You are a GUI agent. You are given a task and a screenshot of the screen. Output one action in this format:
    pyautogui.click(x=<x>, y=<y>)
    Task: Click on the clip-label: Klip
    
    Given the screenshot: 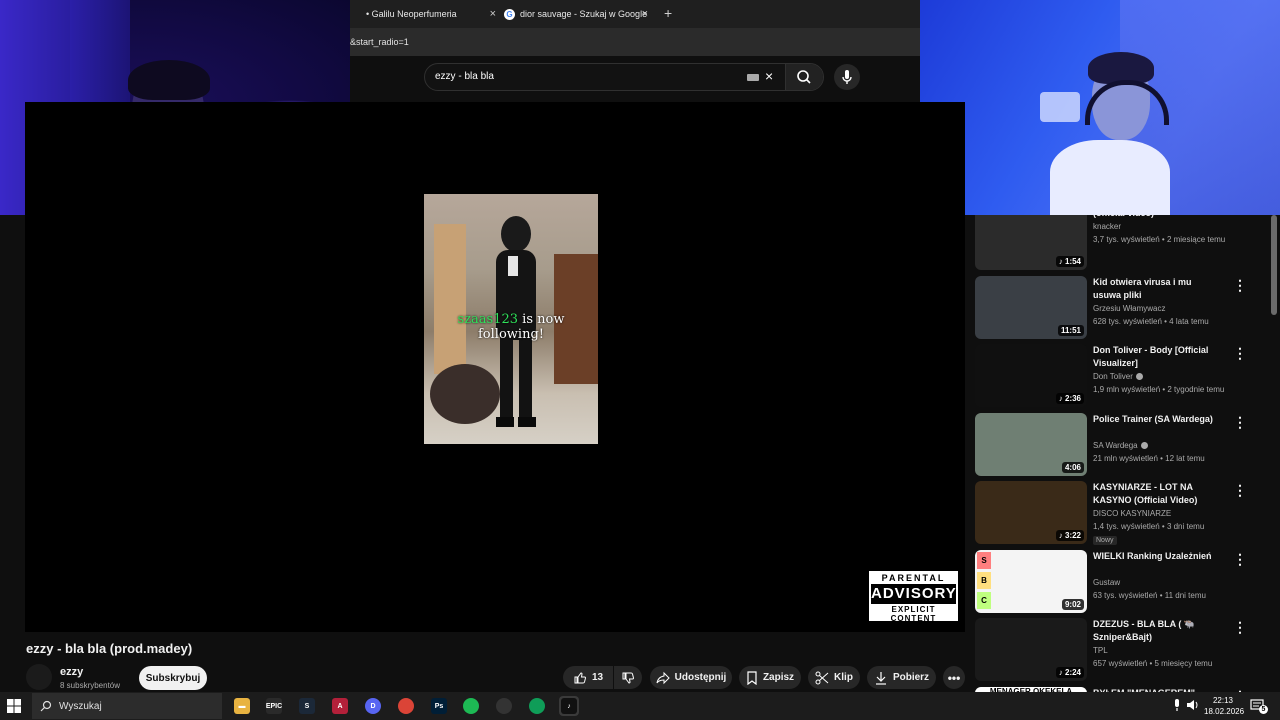 What is the action you would take?
    pyautogui.click(x=843, y=677)
    